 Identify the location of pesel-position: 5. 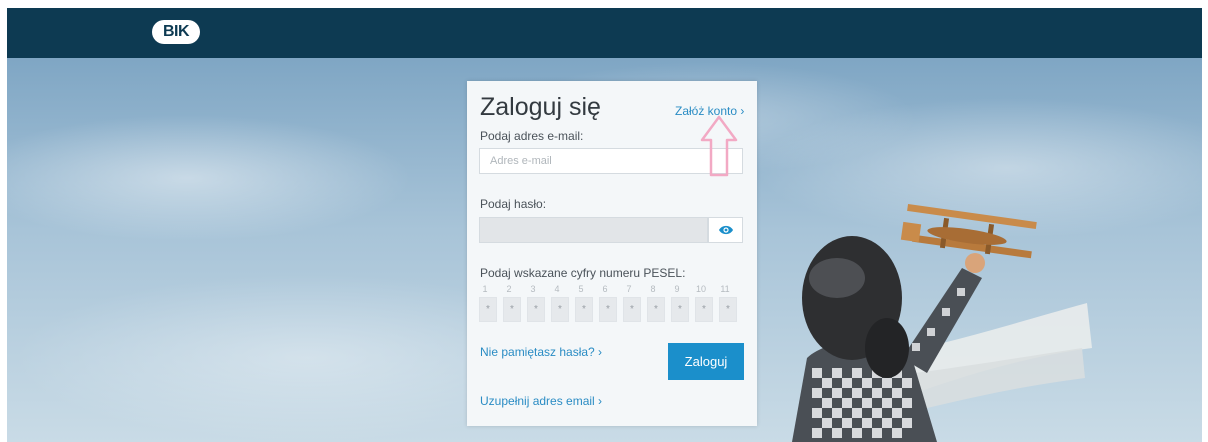
(581, 289).